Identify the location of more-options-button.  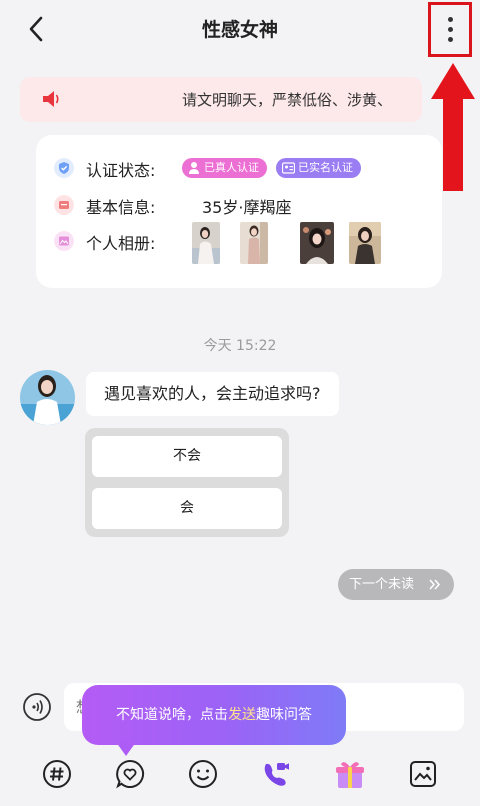
(450, 29).